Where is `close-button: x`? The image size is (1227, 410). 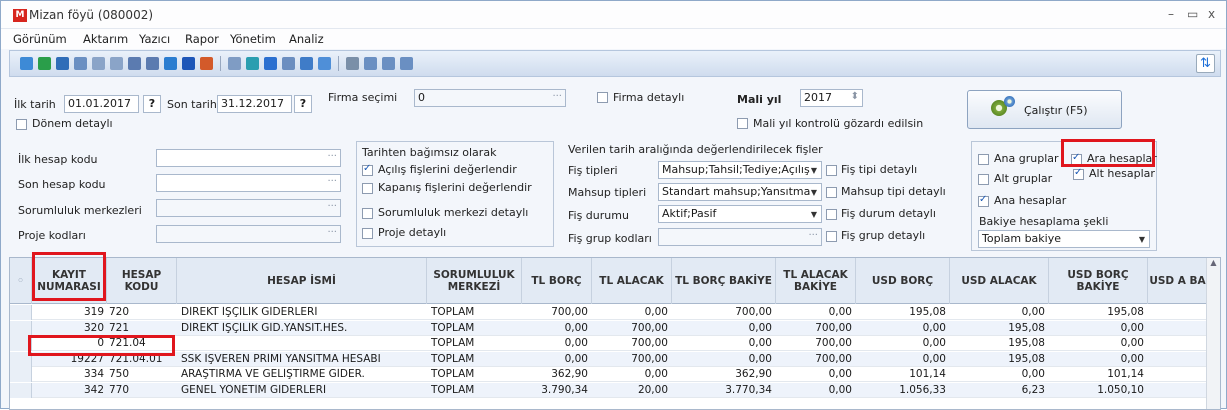
close-button: x is located at coordinates (1211, 14).